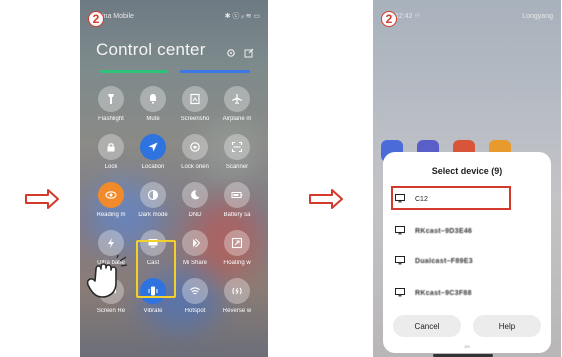  What do you see at coordinates (111, 119) in the screenshot?
I see `tile-label: Flashlight` at bounding box center [111, 119].